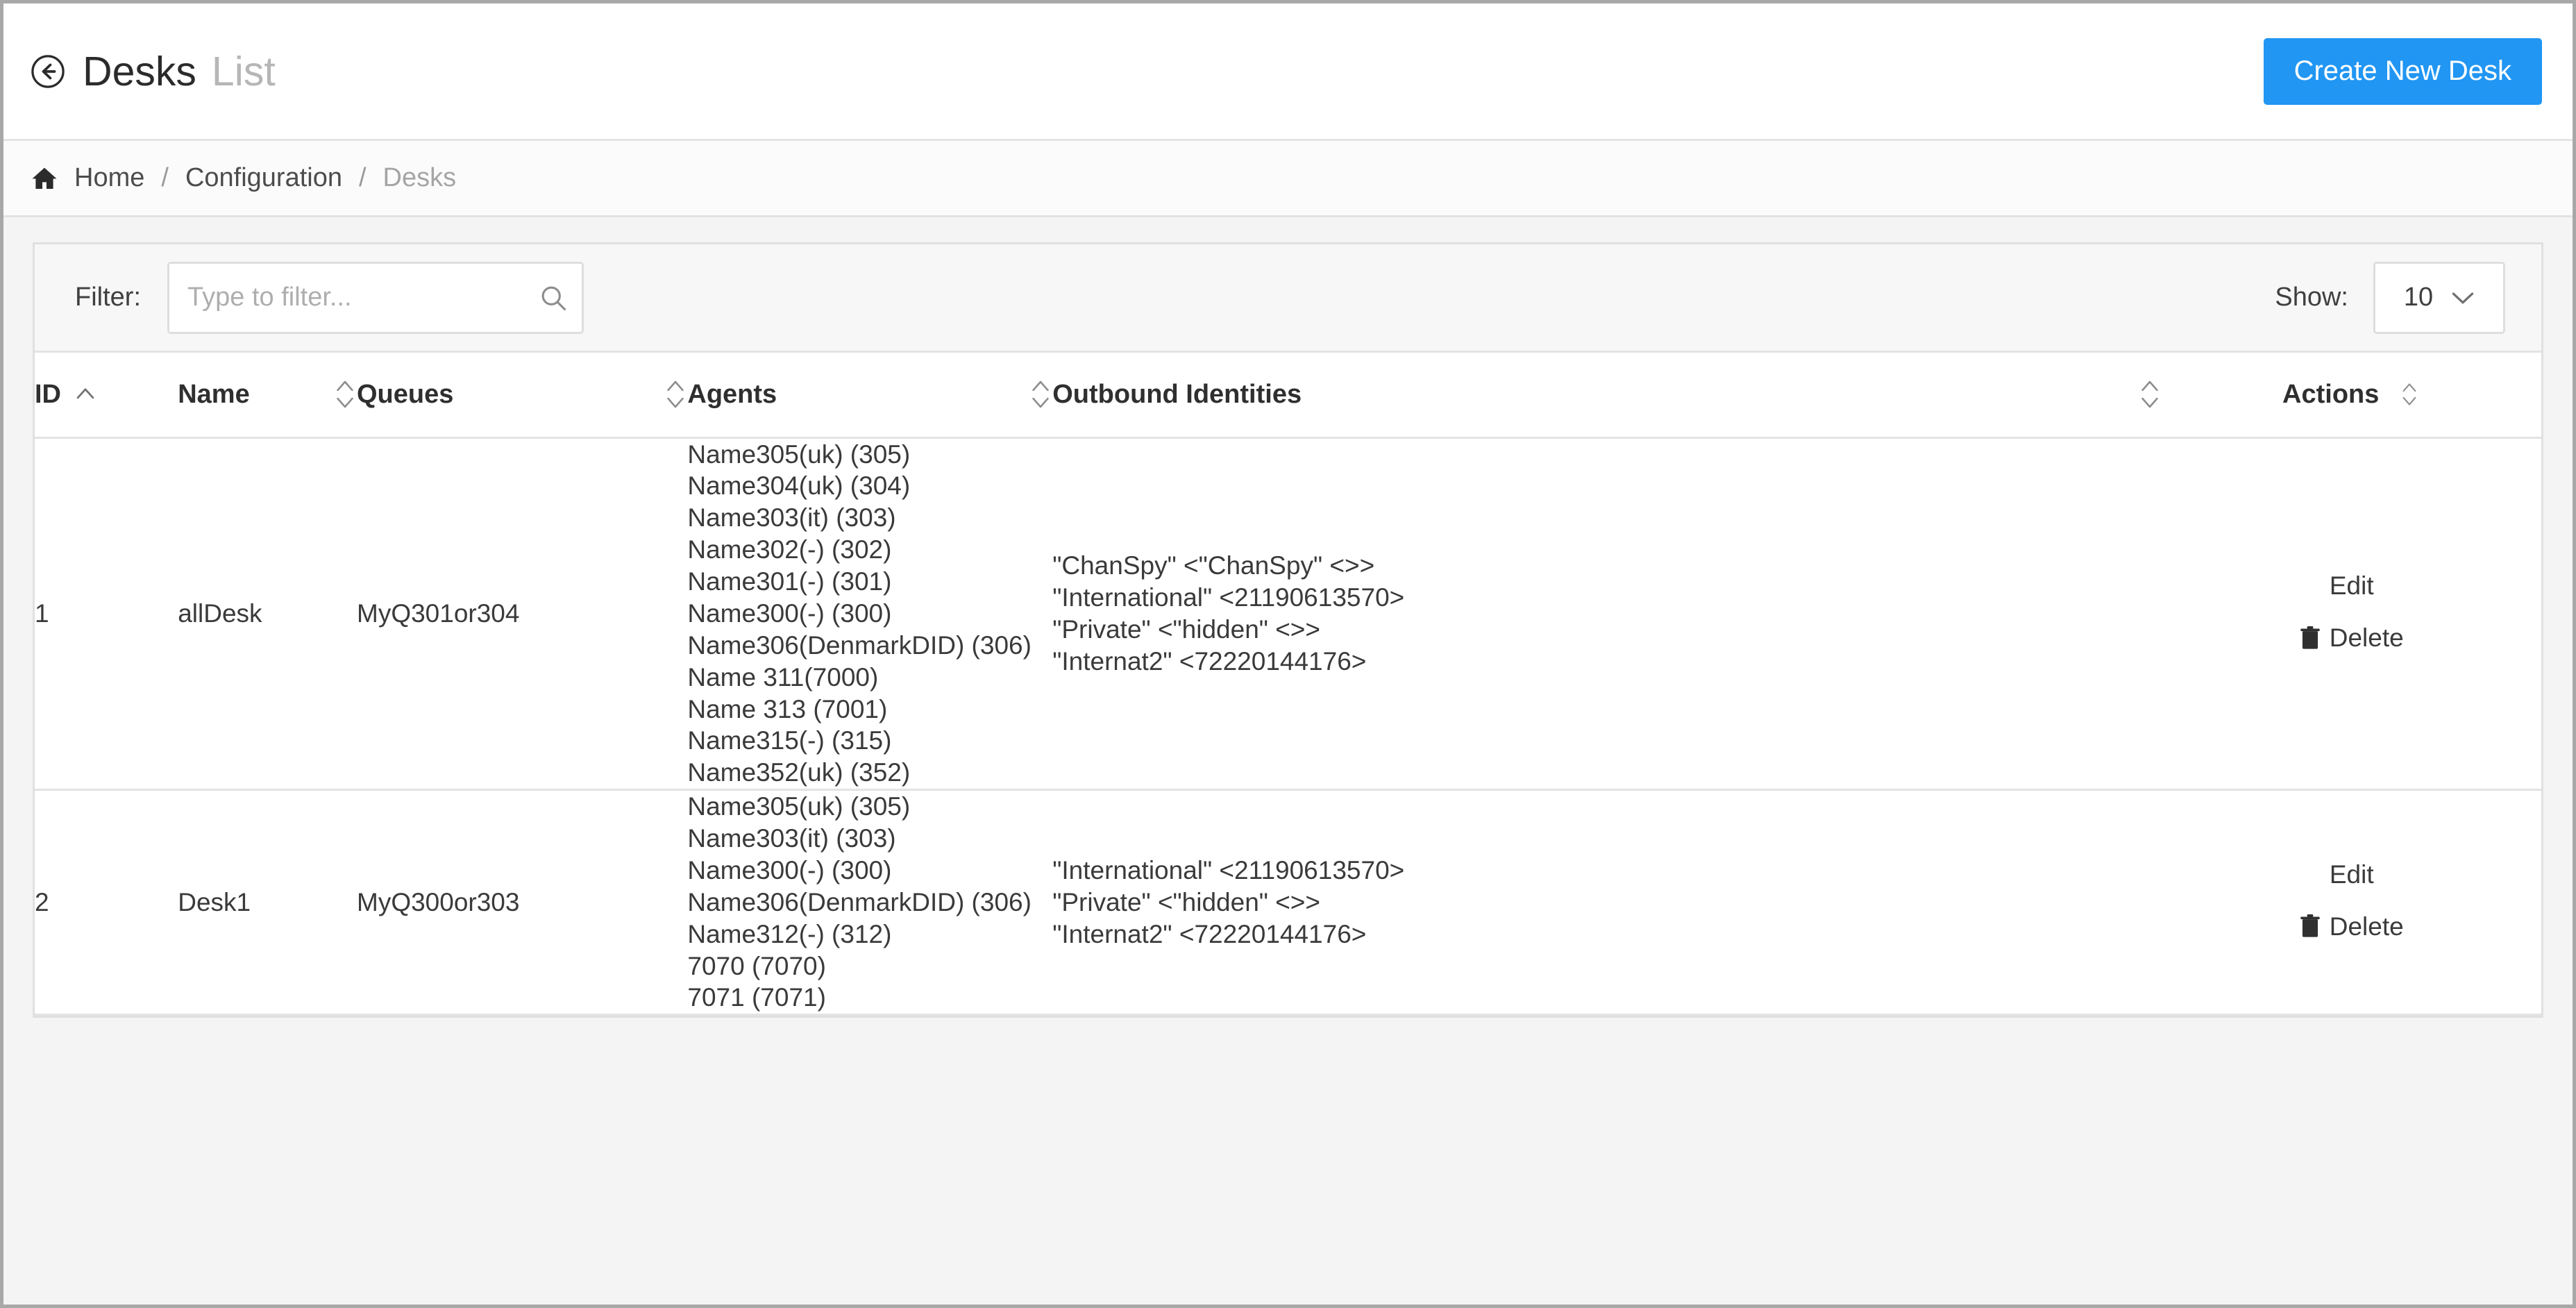 The image size is (2576, 1308). What do you see at coordinates (267, 396) in the screenshot?
I see `column-header-name: Name` at bounding box center [267, 396].